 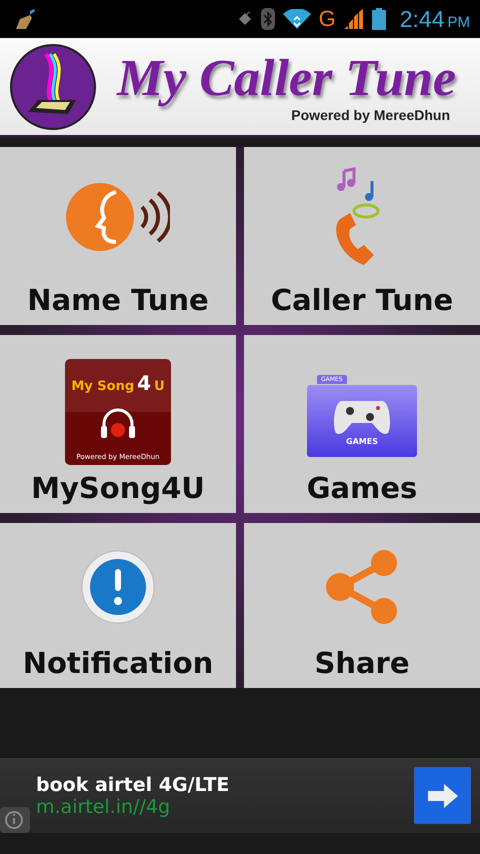 I want to click on ad-open-button, so click(x=442, y=795).